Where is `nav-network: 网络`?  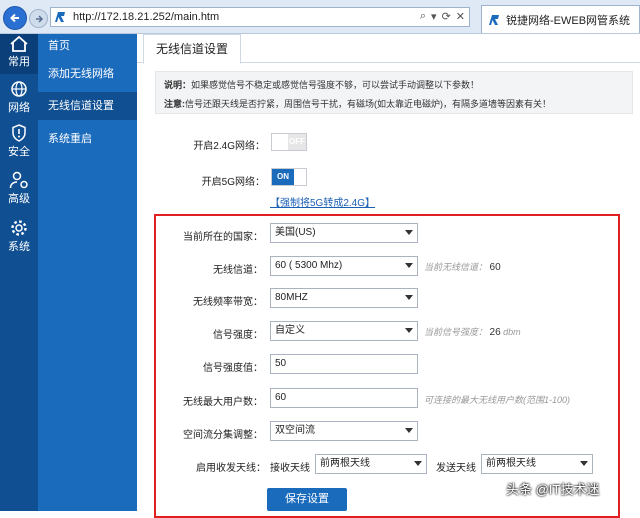 nav-network: 网络 is located at coordinates (19, 96).